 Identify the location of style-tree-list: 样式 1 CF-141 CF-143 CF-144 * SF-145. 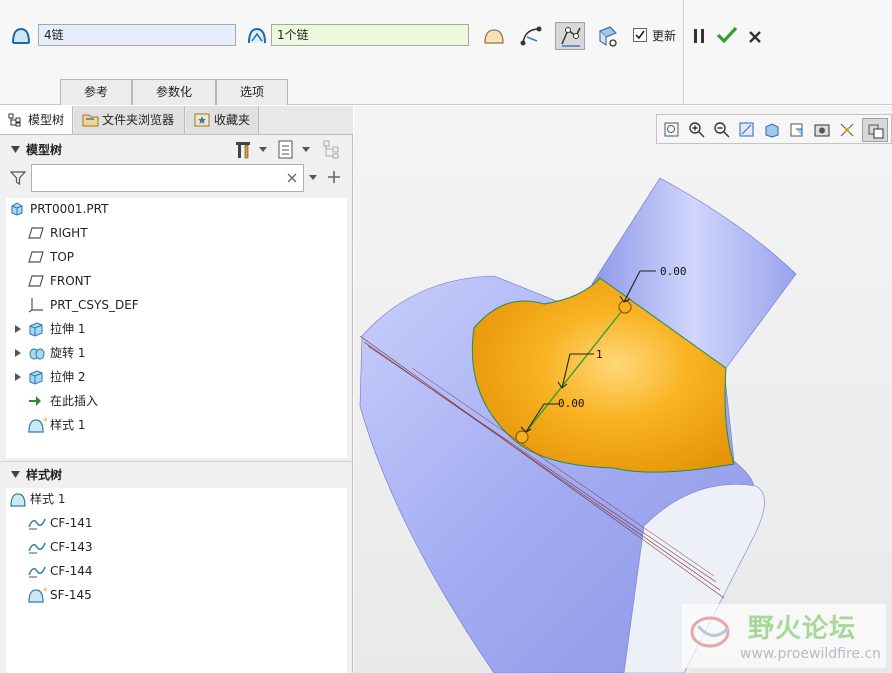
(176, 580).